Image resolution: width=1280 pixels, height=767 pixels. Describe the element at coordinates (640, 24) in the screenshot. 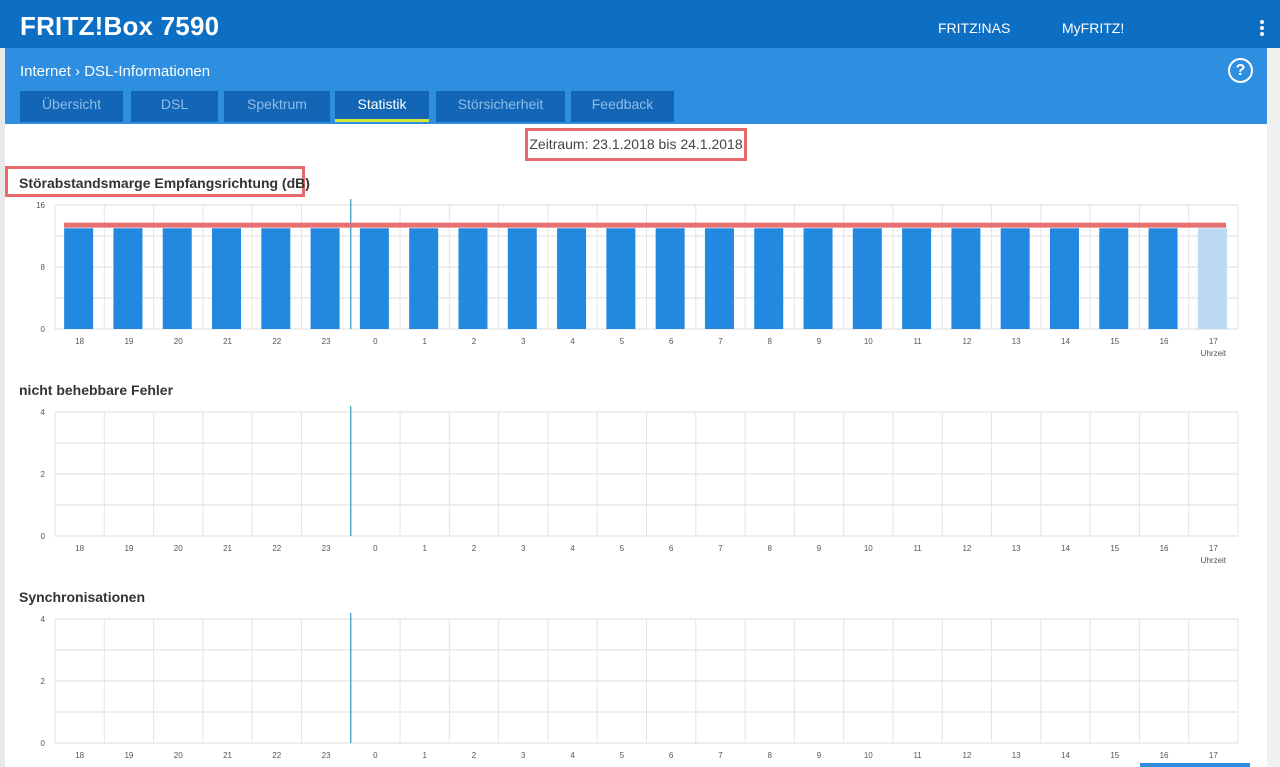

I see `top-bar: FRITZ!Box 7590 FRITZ!NAS MyFRITZ!` at that location.